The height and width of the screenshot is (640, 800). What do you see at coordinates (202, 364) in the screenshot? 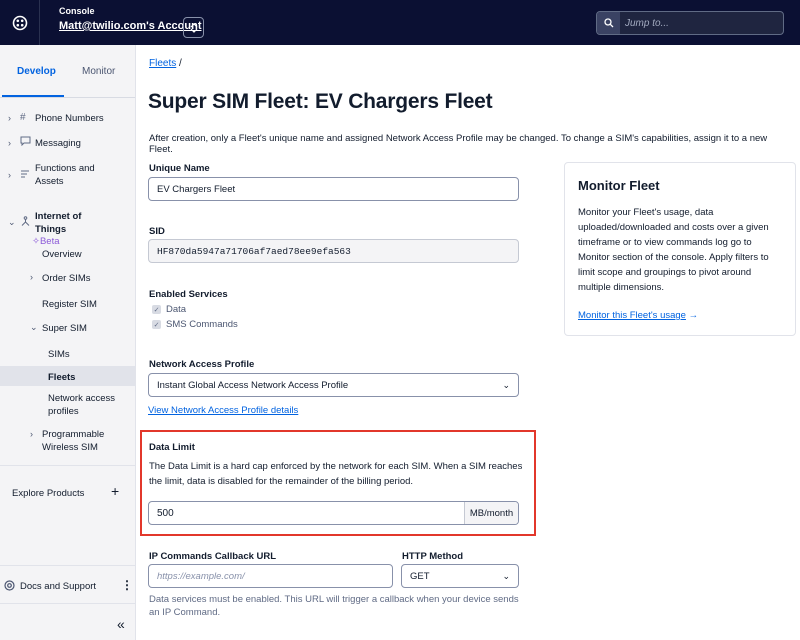
I see `nap-label: Network Access Profile` at bounding box center [202, 364].